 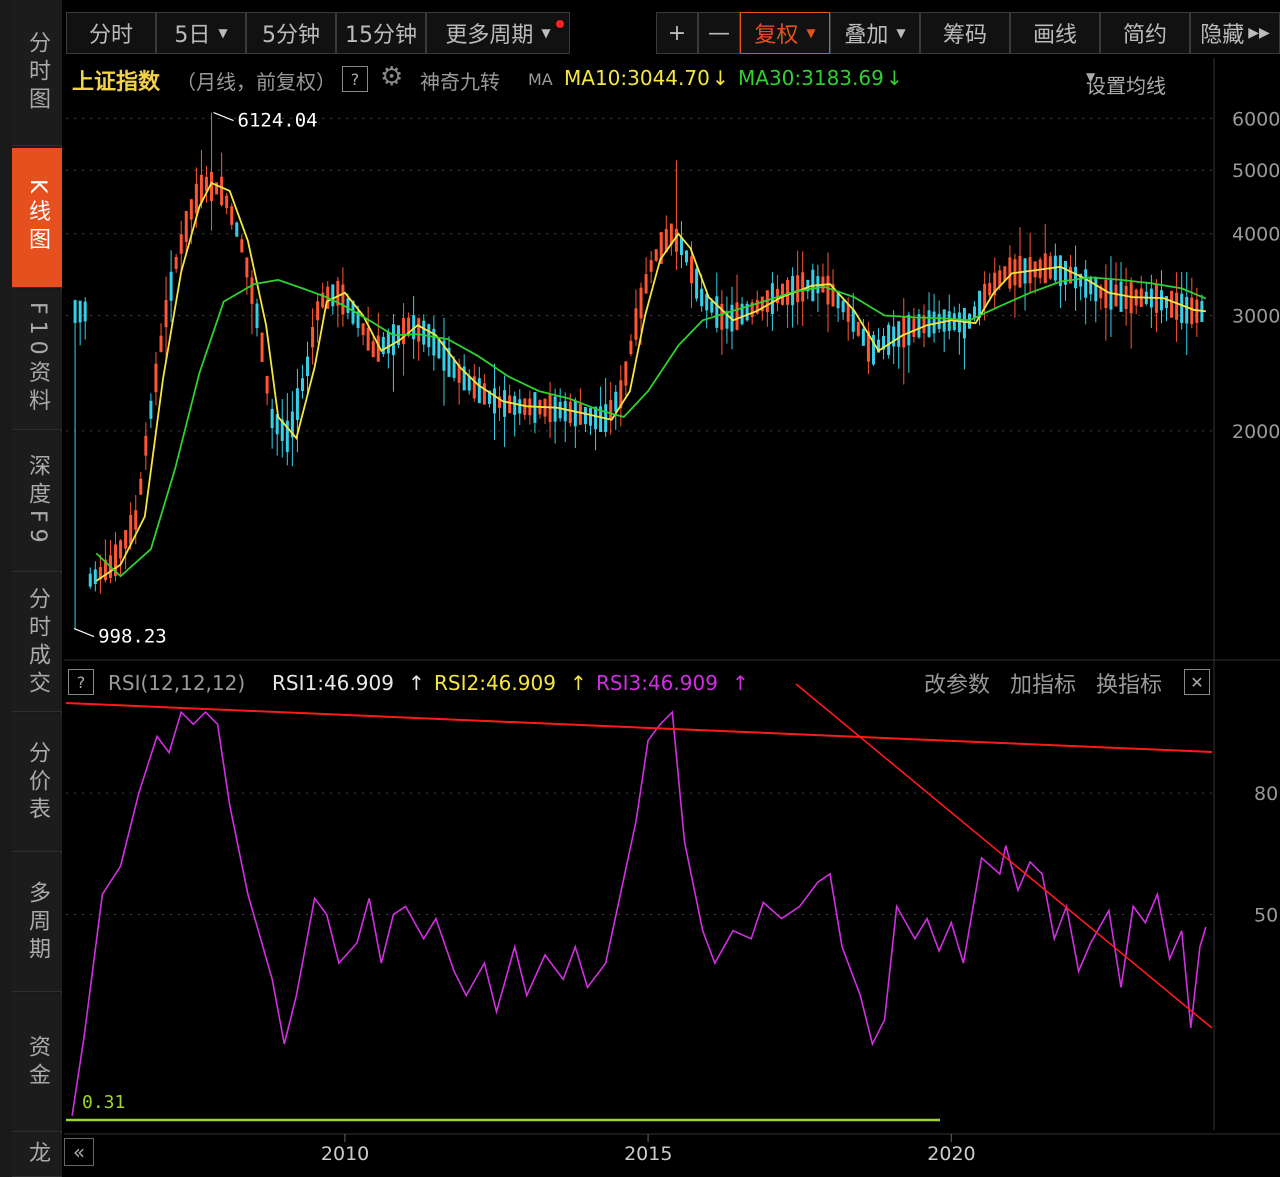 I want to click on descending-trendline, so click(x=1004, y=856).